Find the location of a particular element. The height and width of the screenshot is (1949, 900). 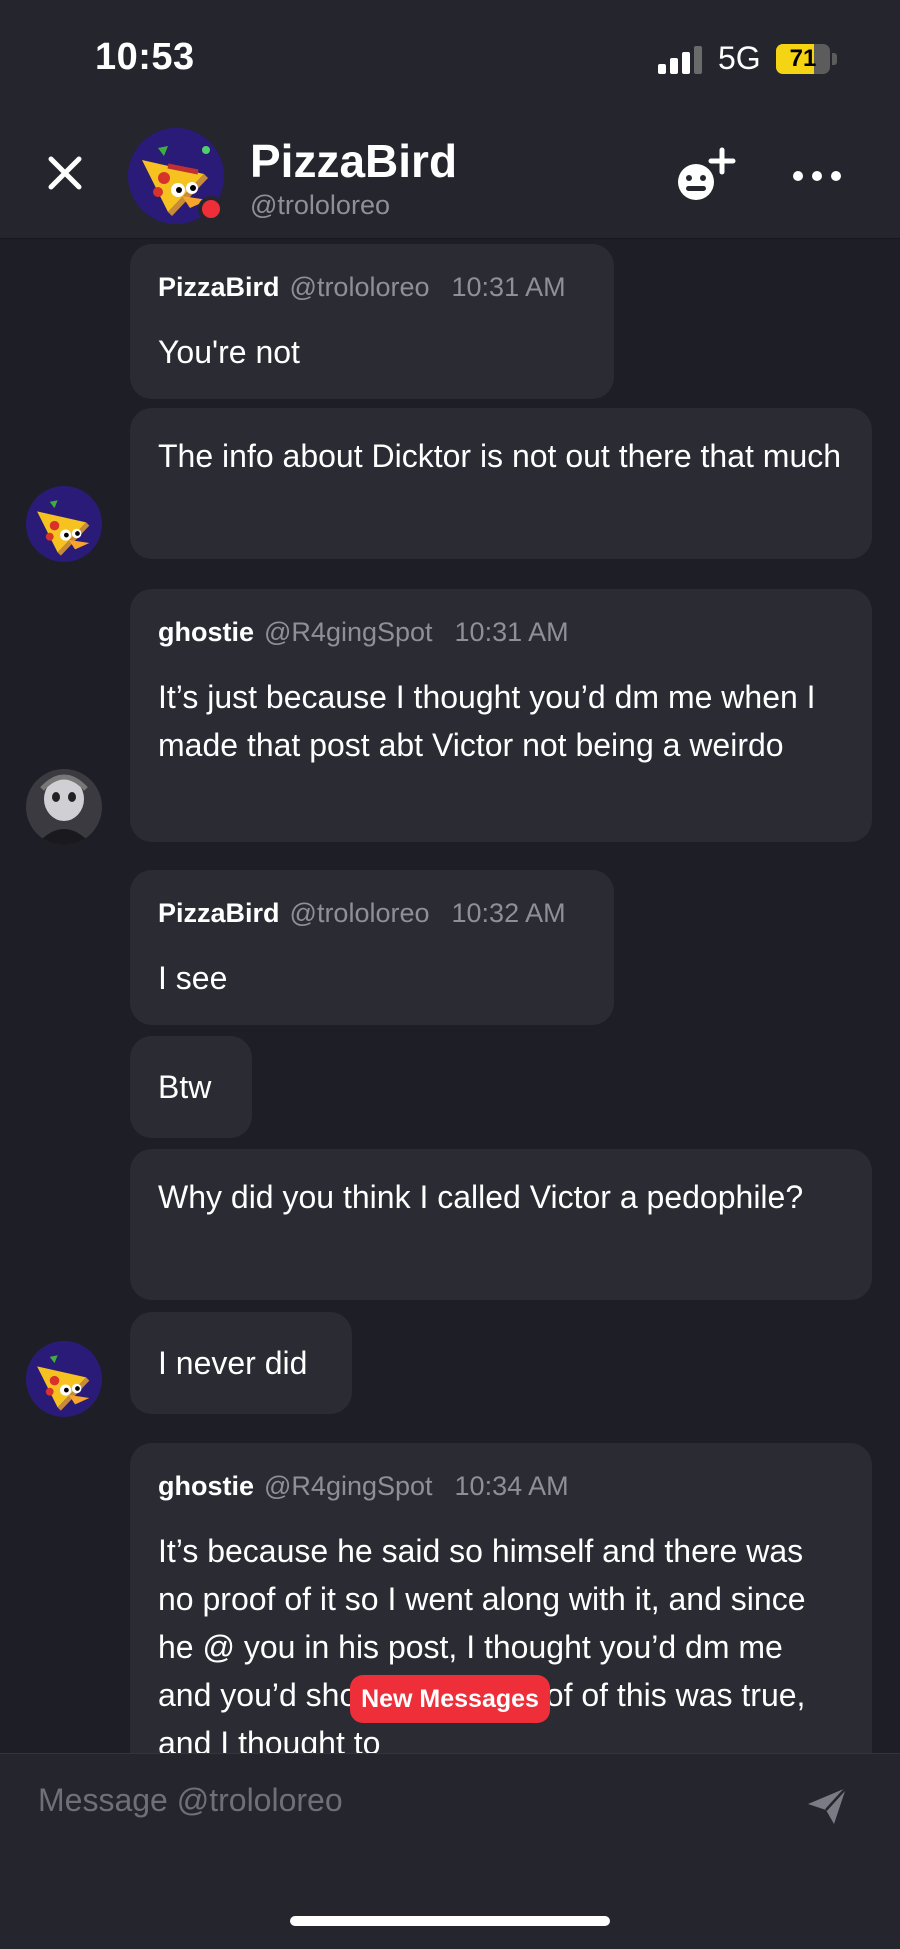

add-friend-icon is located at coordinates (705, 176).